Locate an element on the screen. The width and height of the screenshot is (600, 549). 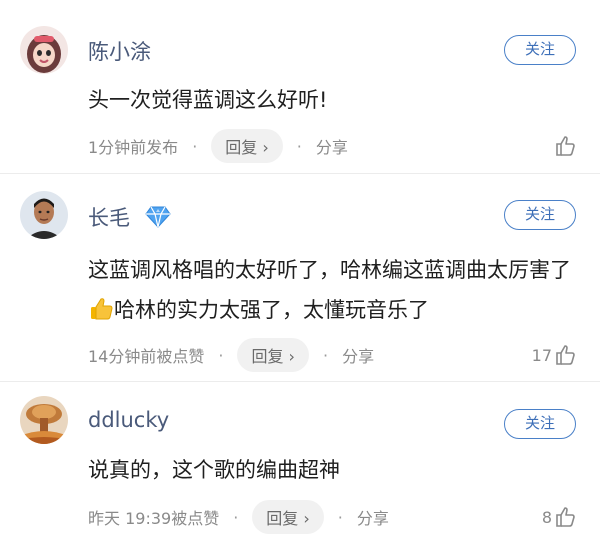
username-row: 长毛 is located at coordinates (129, 217).